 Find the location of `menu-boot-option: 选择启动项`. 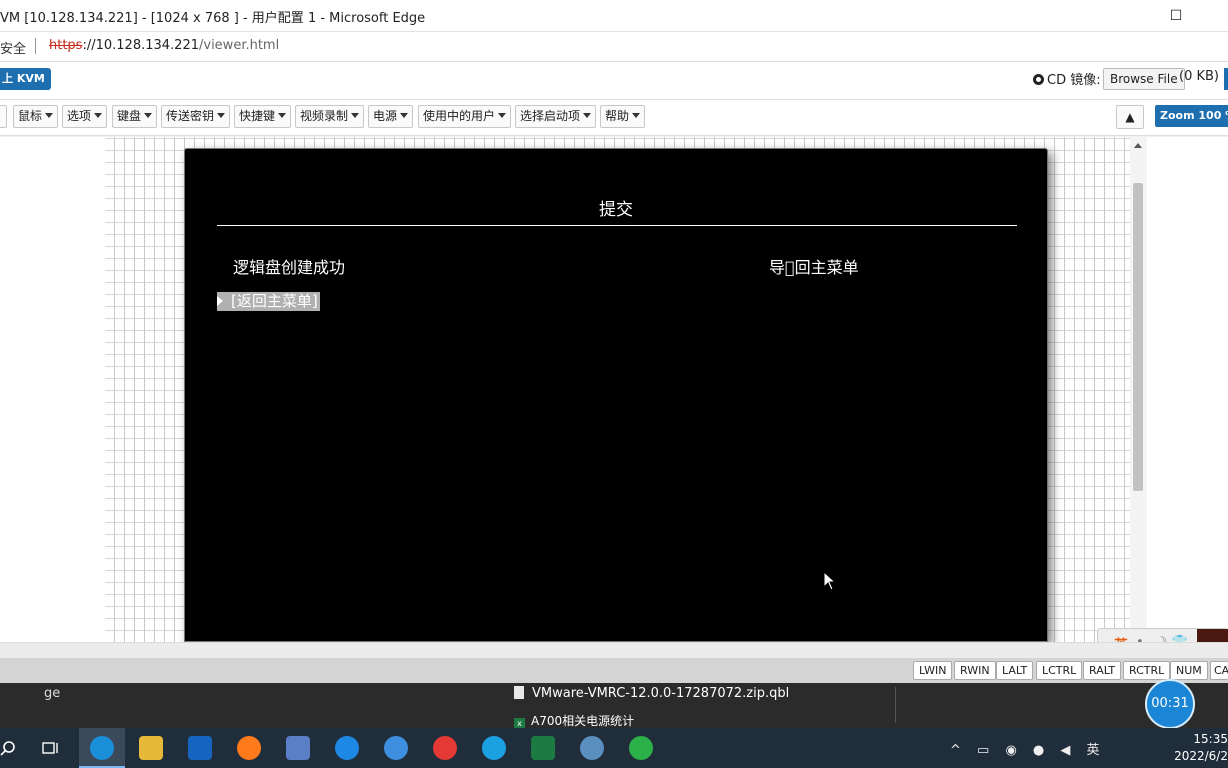

menu-boot-option: 选择启动项 is located at coordinates (556, 116).